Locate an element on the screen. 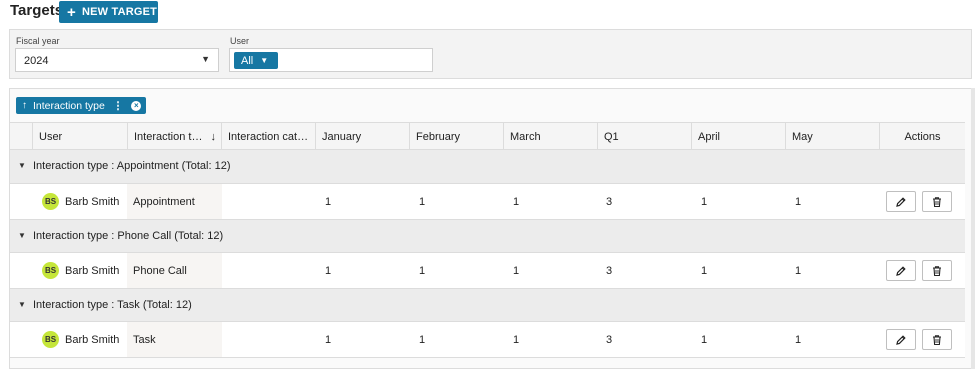 This screenshot has height=369, width=975. fiscal-year-select: 2024 ▼ is located at coordinates (117, 60).